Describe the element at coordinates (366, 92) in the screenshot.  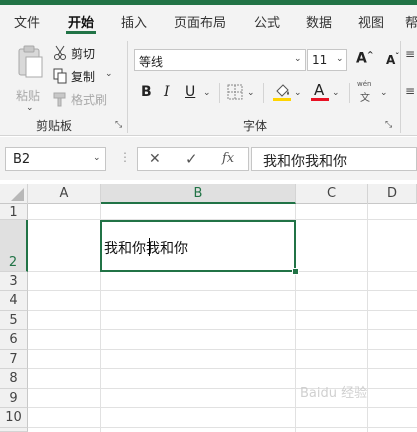
I see `phonetic-guide-button: wén 文` at that location.